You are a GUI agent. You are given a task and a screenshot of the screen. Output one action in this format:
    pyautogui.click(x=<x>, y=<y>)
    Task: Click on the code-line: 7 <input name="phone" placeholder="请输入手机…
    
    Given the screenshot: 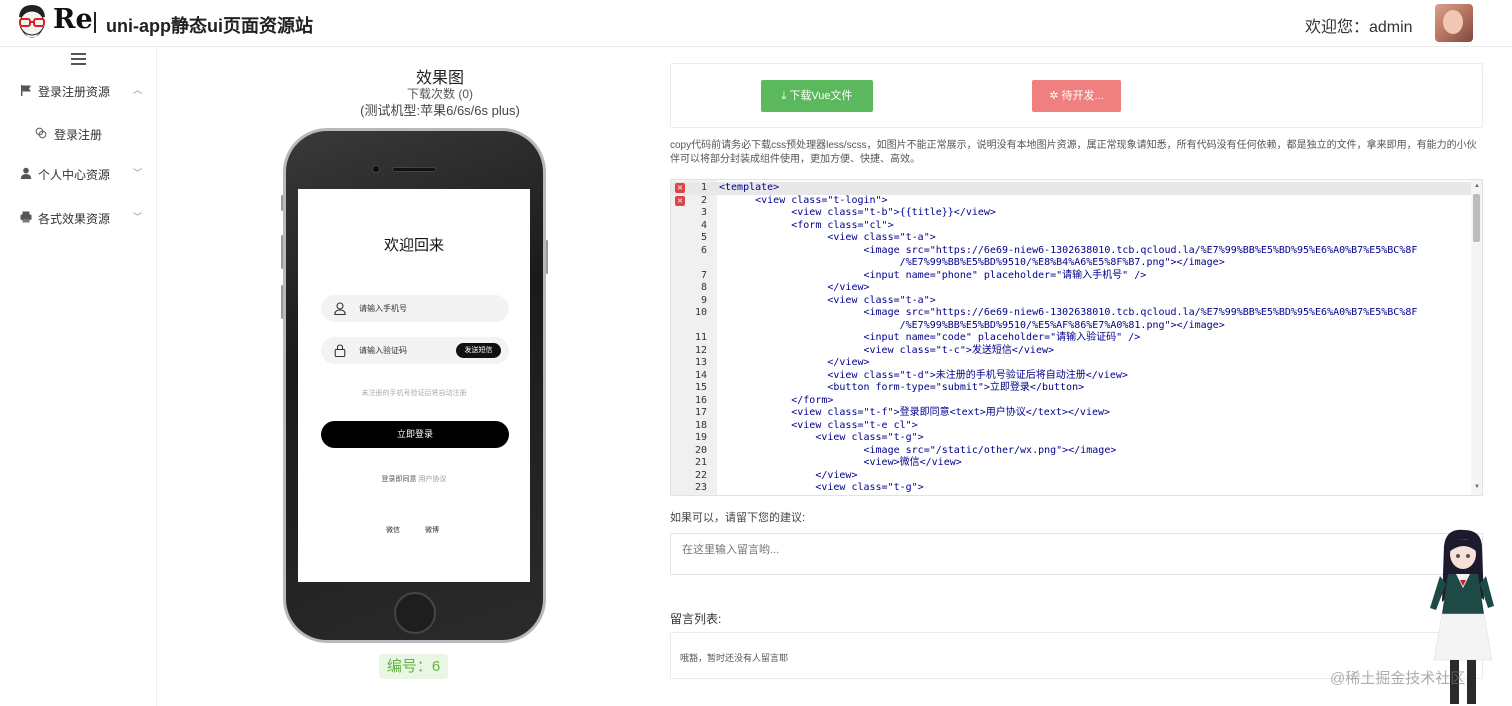 What is the action you would take?
    pyautogui.click(x=1071, y=276)
    